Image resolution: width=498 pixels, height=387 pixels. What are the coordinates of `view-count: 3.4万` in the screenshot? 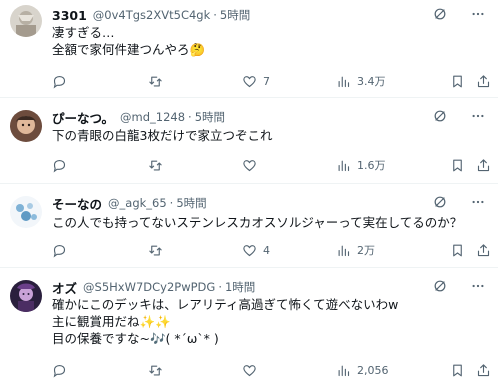 It's located at (371, 81).